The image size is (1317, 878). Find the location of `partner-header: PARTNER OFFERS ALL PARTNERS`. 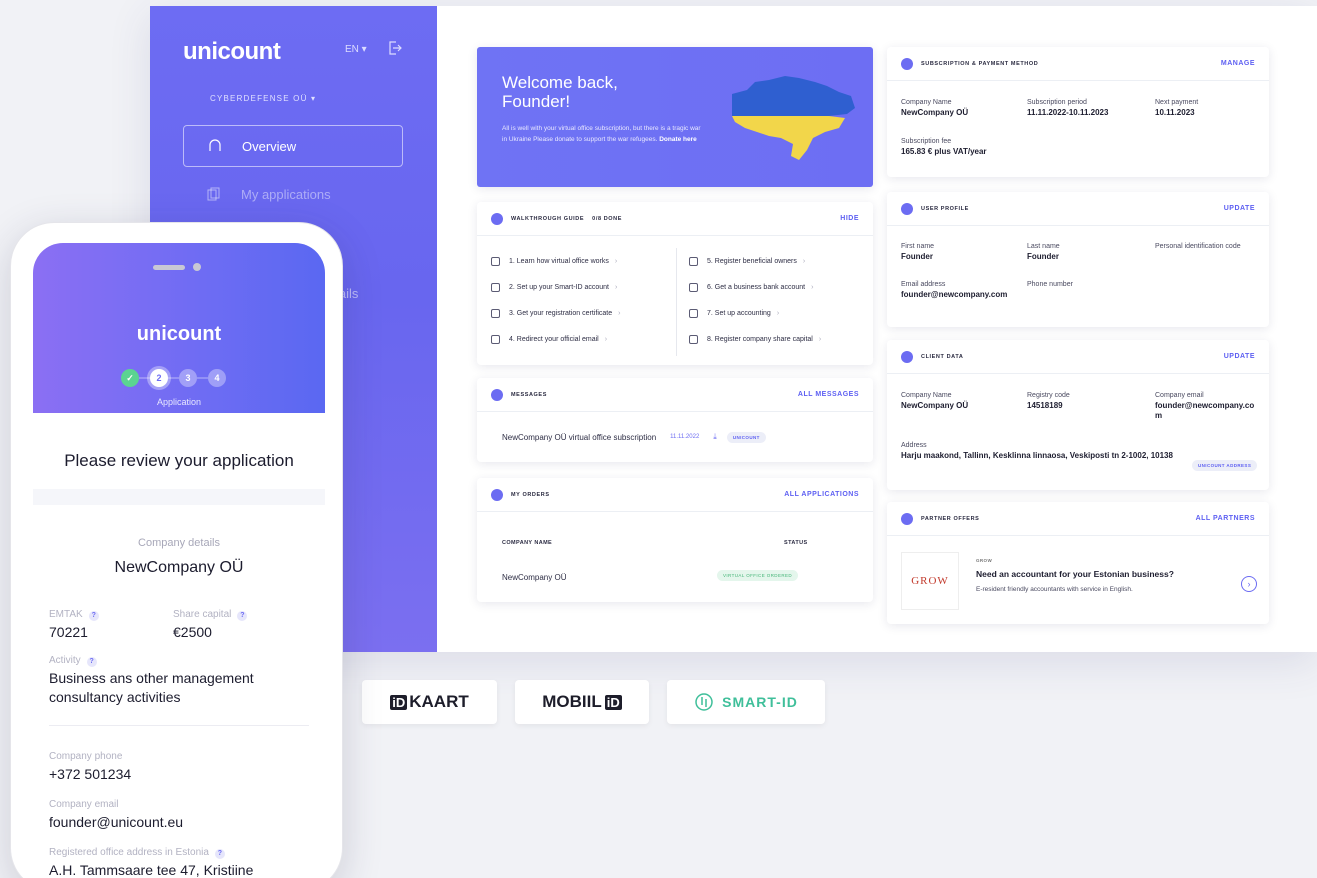

partner-header: PARTNER OFFERS ALL PARTNERS is located at coordinates (1078, 519).